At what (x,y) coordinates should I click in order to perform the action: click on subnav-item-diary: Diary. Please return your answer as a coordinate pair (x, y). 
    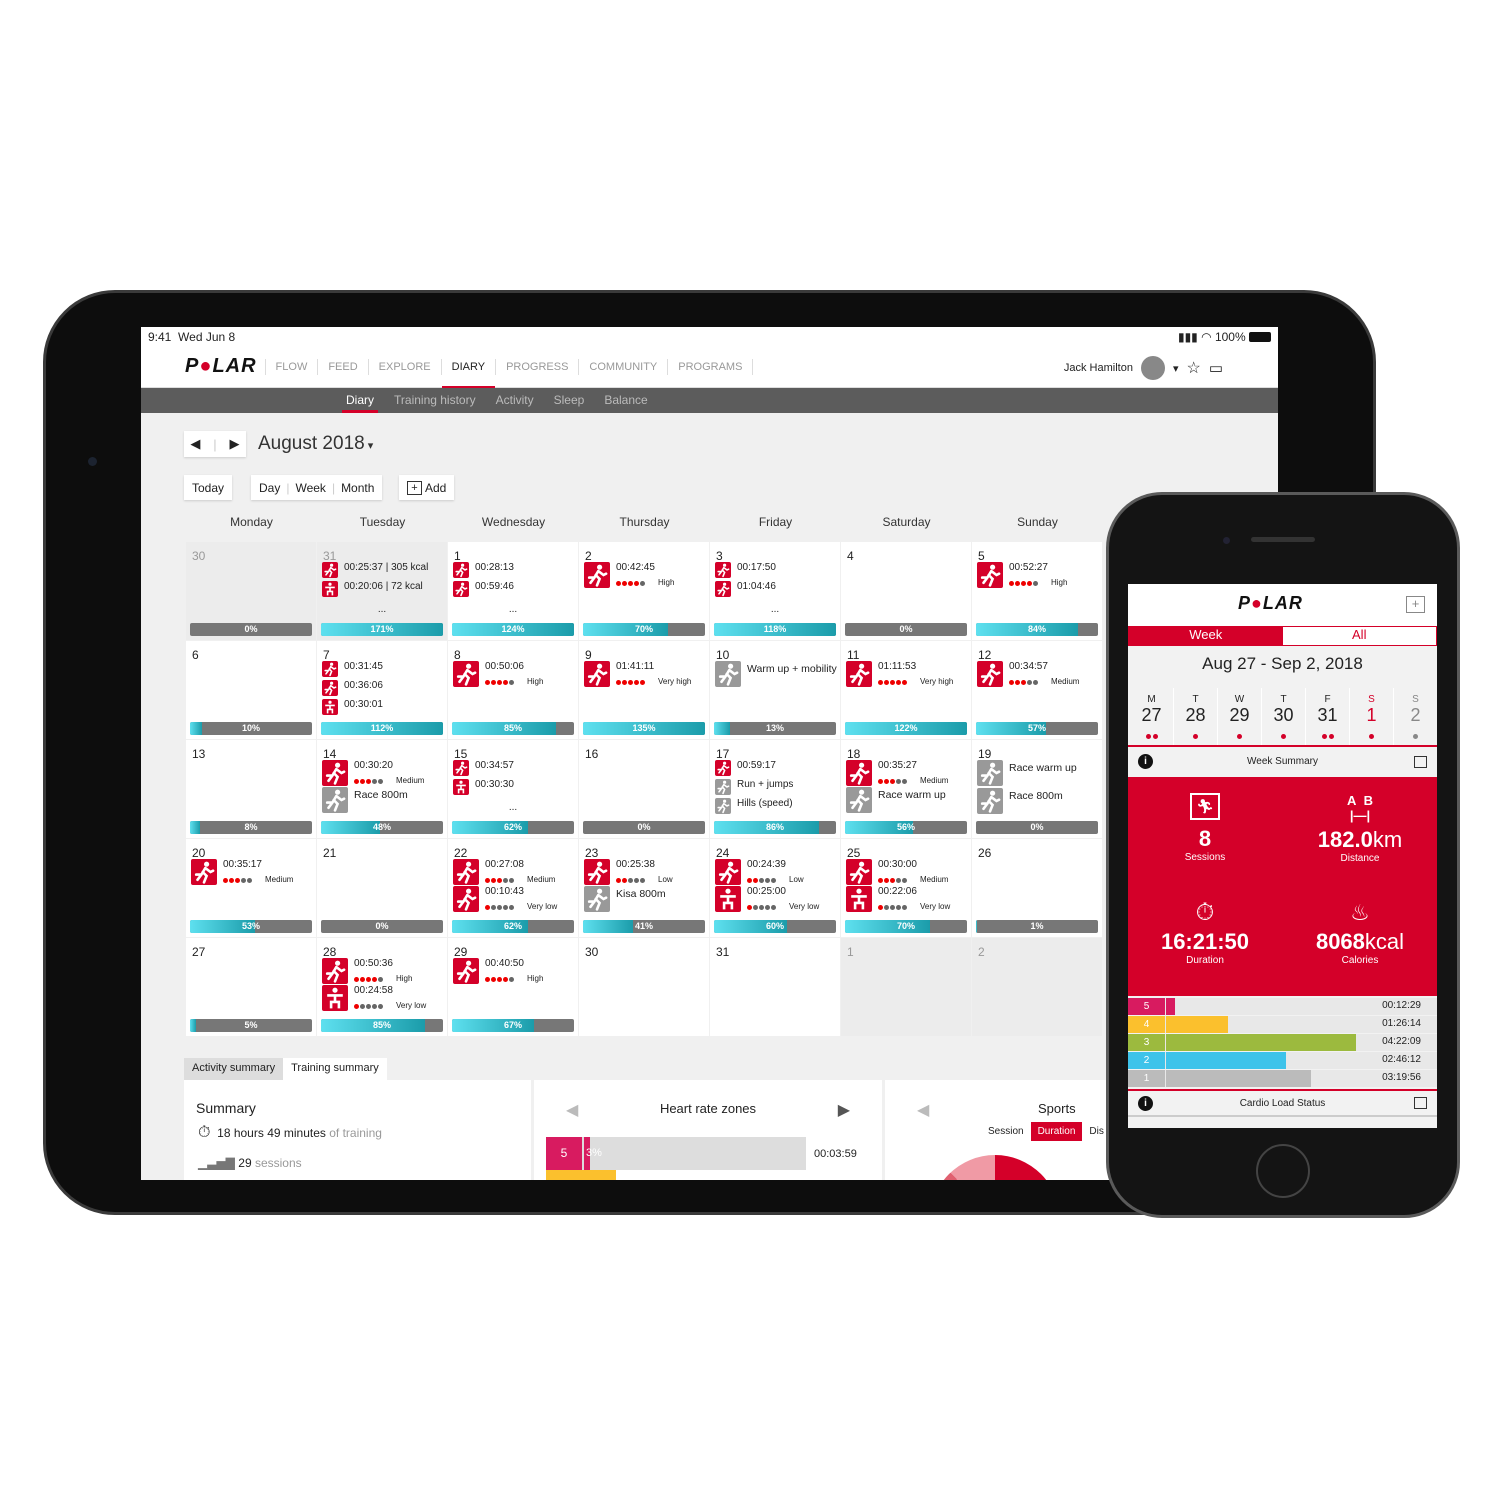
    Looking at the image, I should click on (360, 400).